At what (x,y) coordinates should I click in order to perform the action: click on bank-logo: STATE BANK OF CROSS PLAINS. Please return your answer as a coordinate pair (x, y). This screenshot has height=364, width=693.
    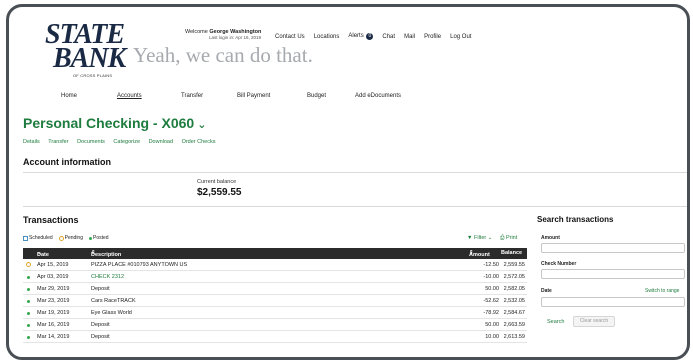
    Looking at the image, I should click on (86, 49).